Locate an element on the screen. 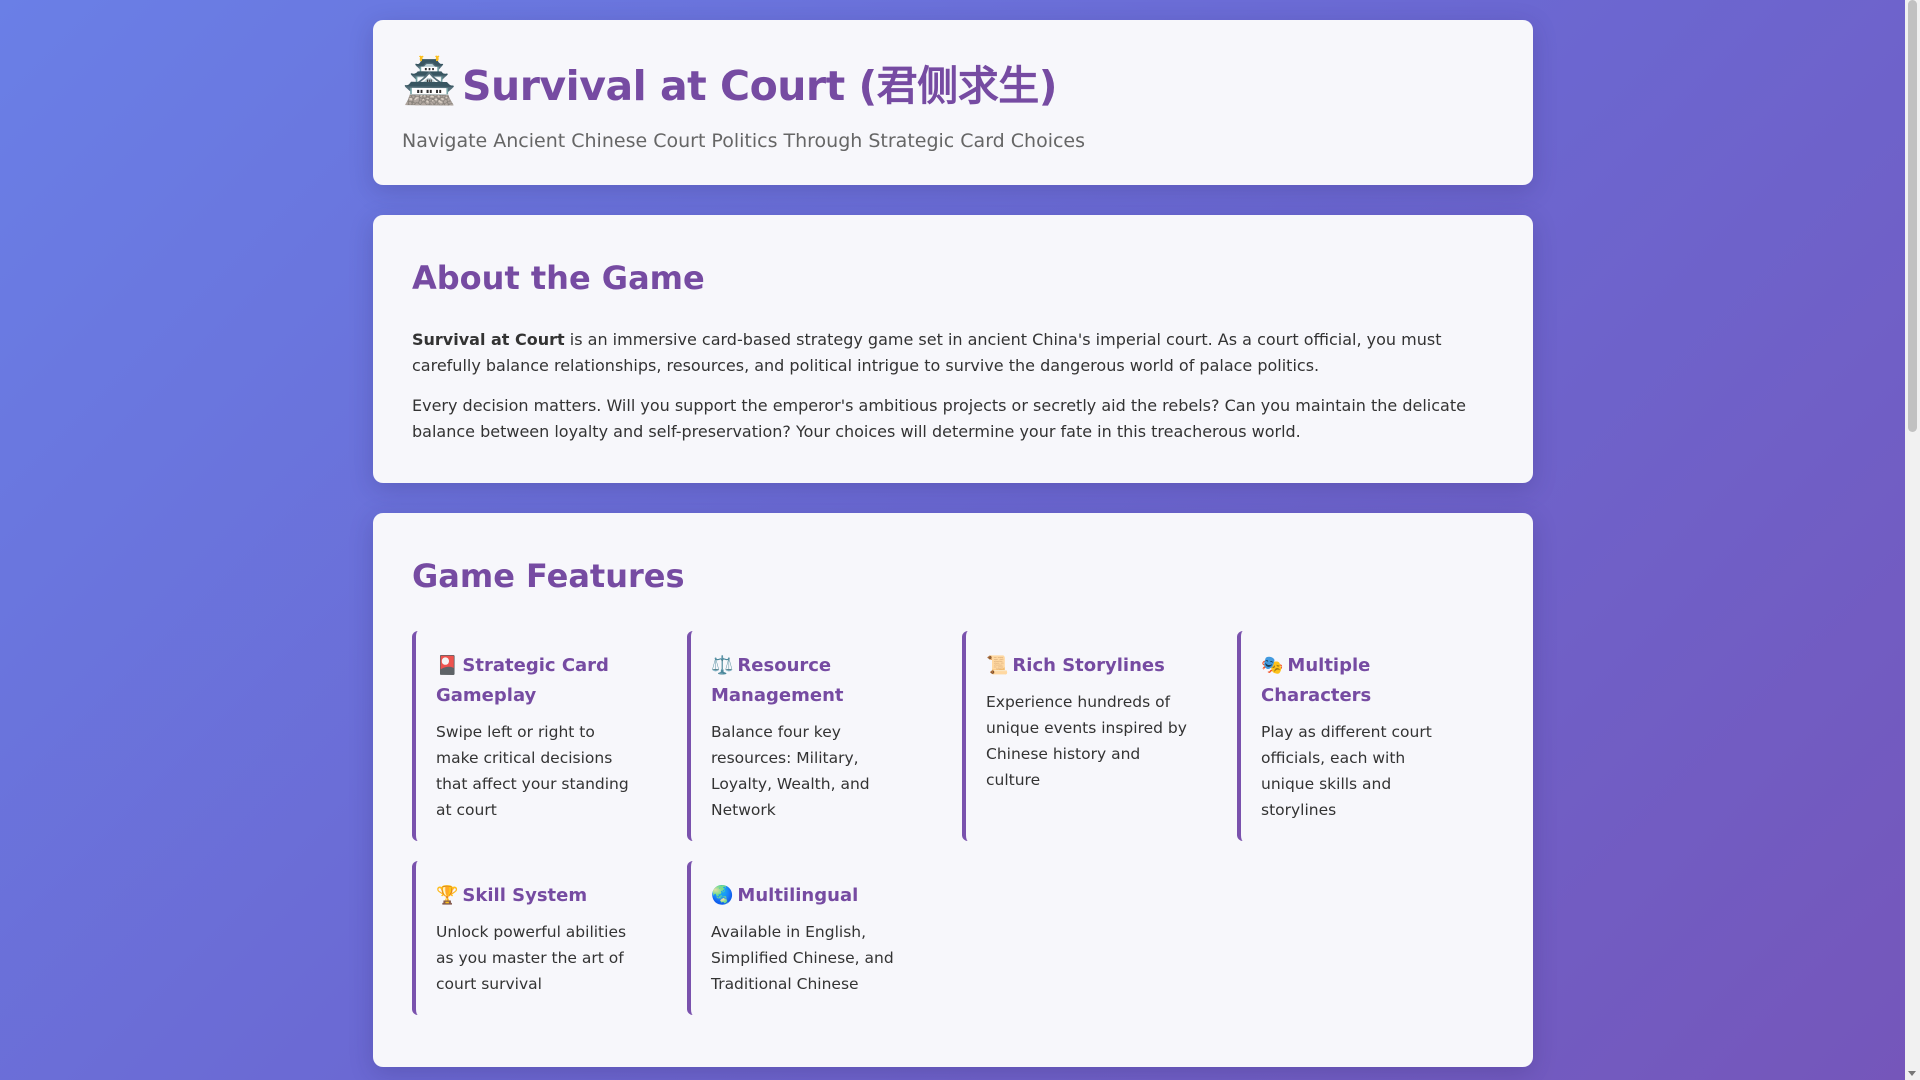 This screenshot has height=1080, width=1920. trophy-icon: 🏆 is located at coordinates (447, 895).